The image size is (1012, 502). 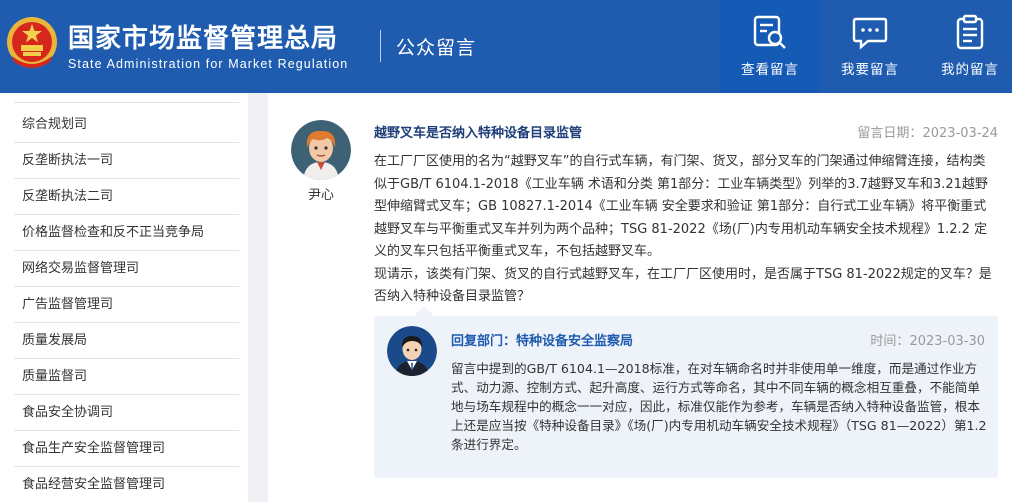 I want to click on chat-bubble-icon, so click(x=870, y=33).